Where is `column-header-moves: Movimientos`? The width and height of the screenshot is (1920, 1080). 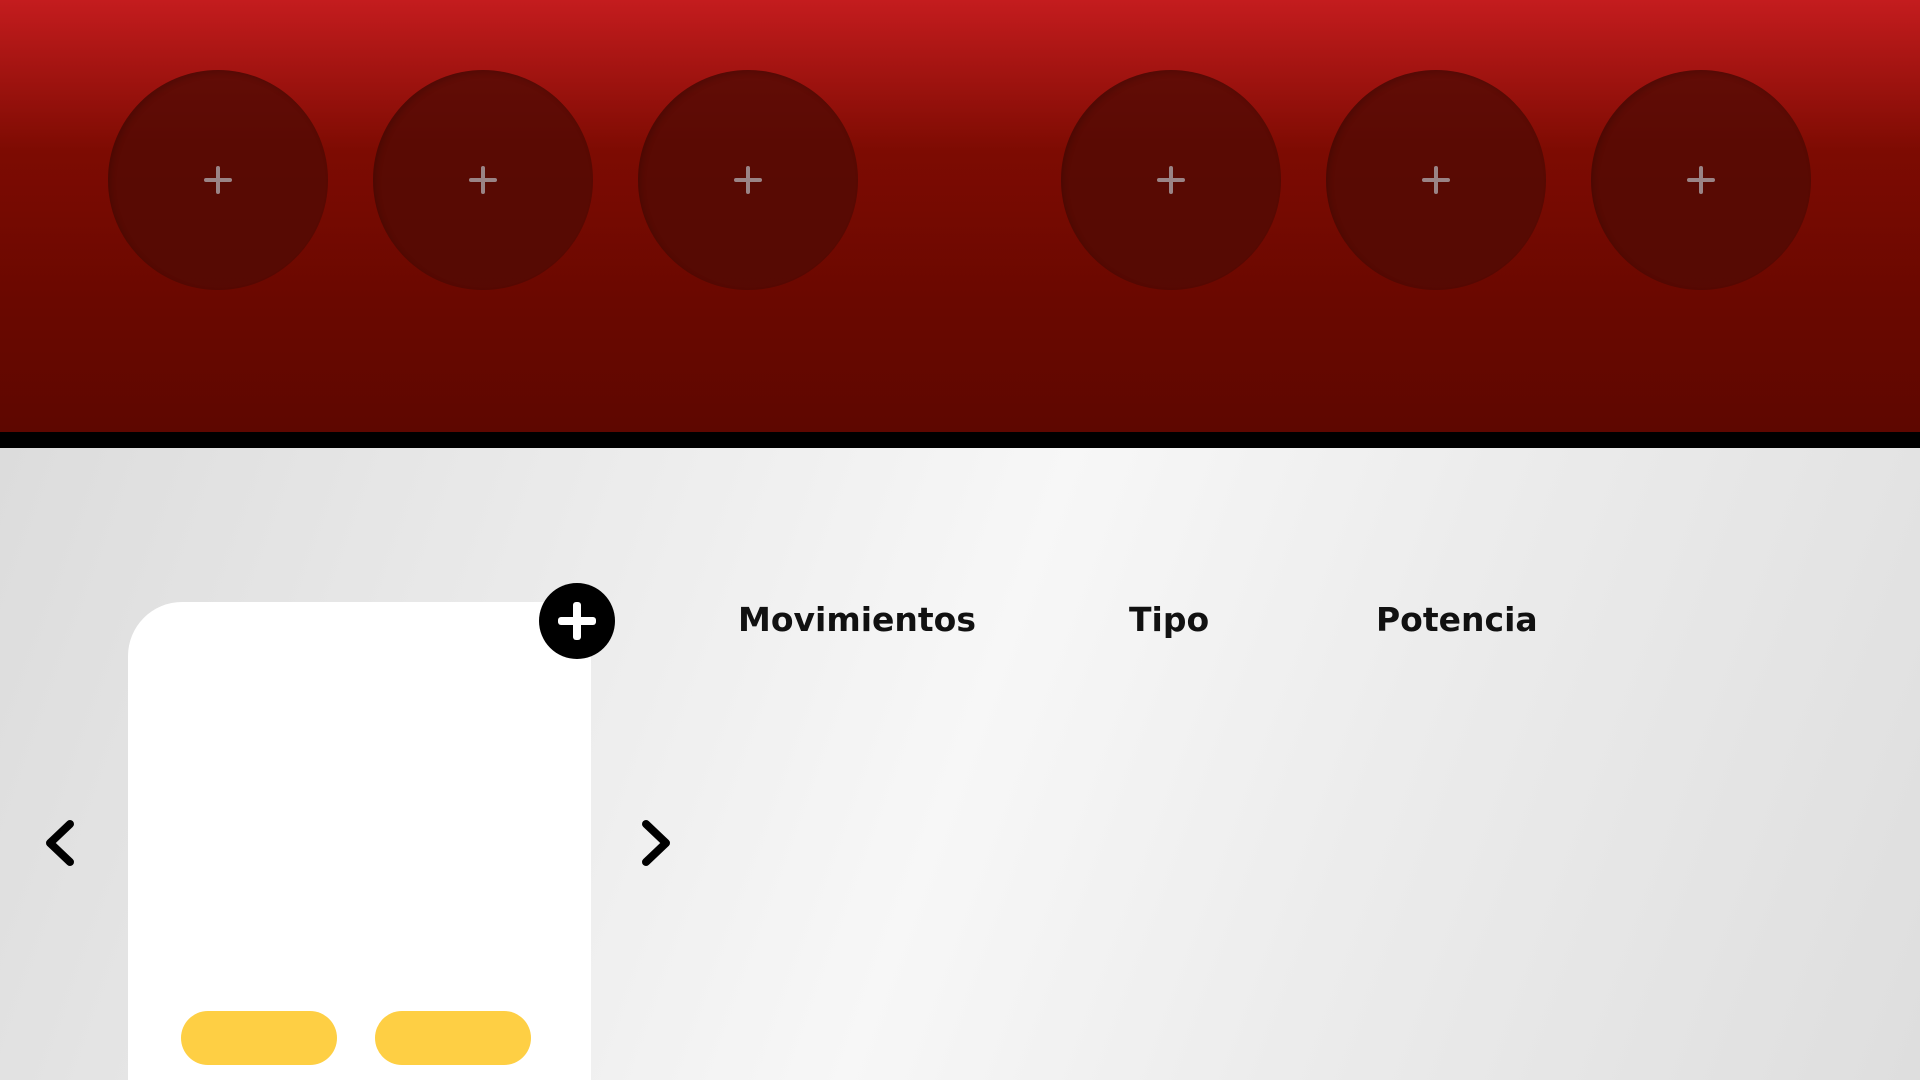
column-header-moves: Movimientos is located at coordinates (857, 619).